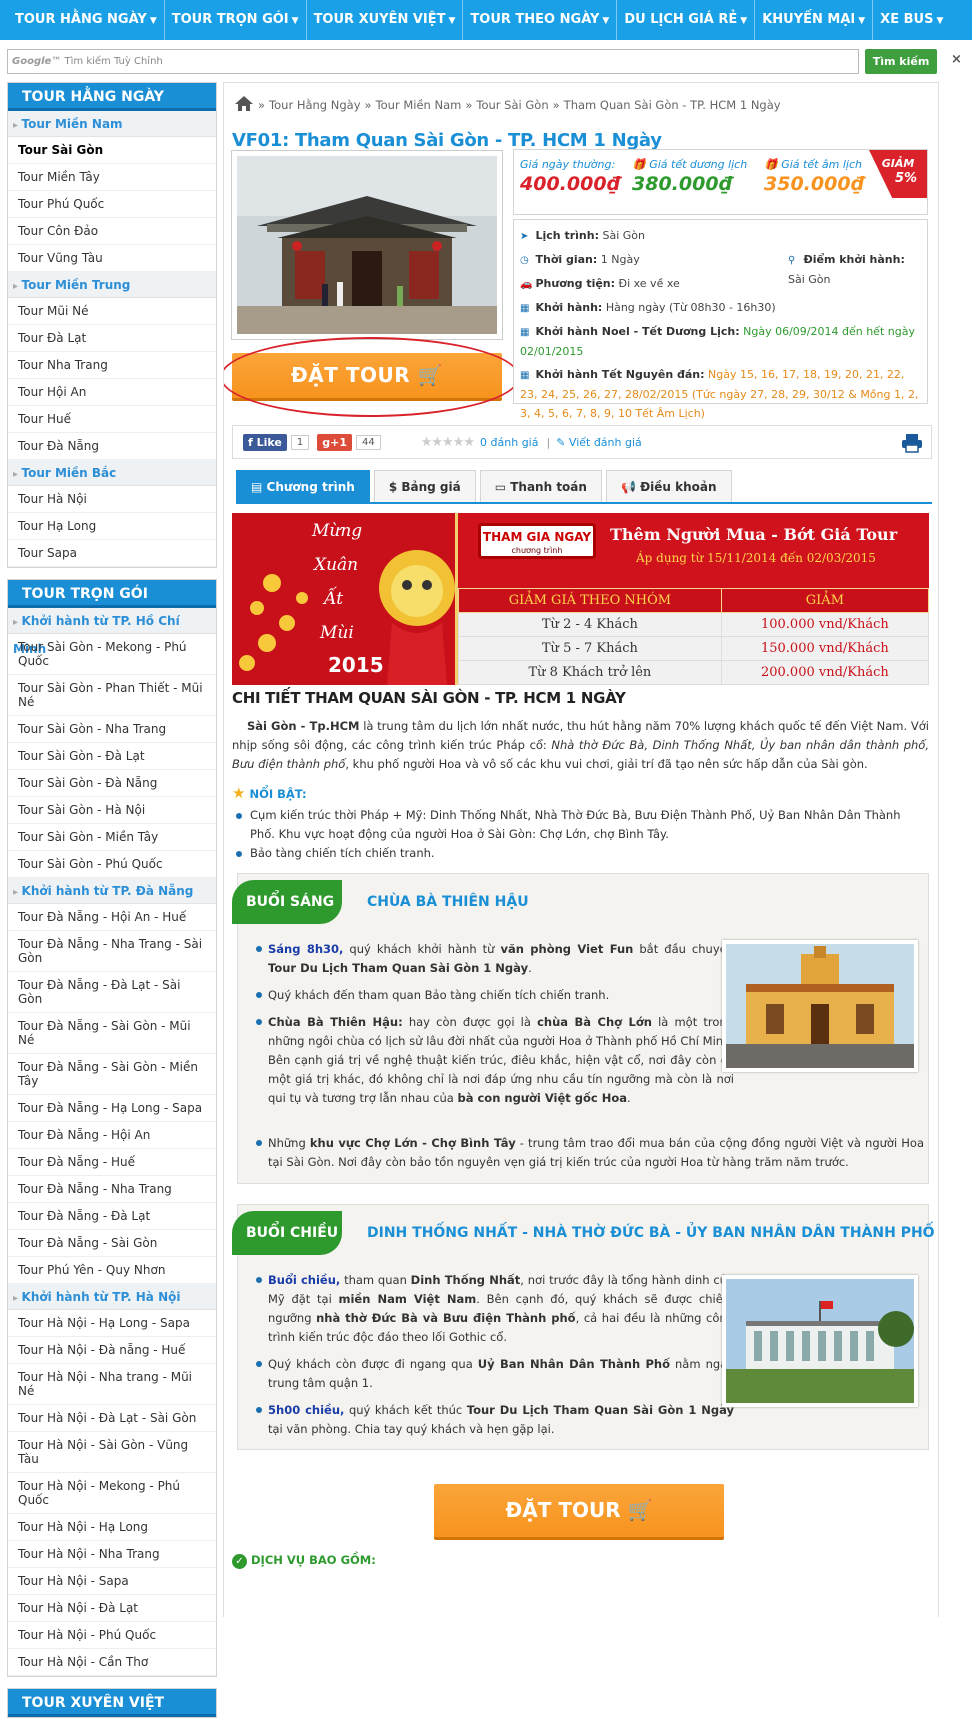 The width and height of the screenshot is (972, 1729). What do you see at coordinates (112, 1452) in the screenshot?
I see `sidebar-link: Tour Hà Nội - Sài Gòn - Vũng Tàu` at bounding box center [112, 1452].